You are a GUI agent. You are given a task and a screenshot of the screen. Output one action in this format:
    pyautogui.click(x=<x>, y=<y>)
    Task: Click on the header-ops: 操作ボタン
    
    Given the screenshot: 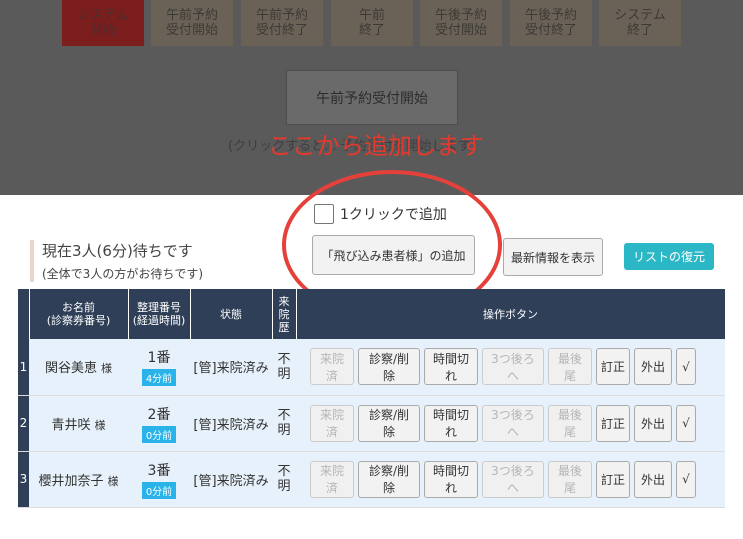 What is the action you would take?
    pyautogui.click(x=511, y=314)
    